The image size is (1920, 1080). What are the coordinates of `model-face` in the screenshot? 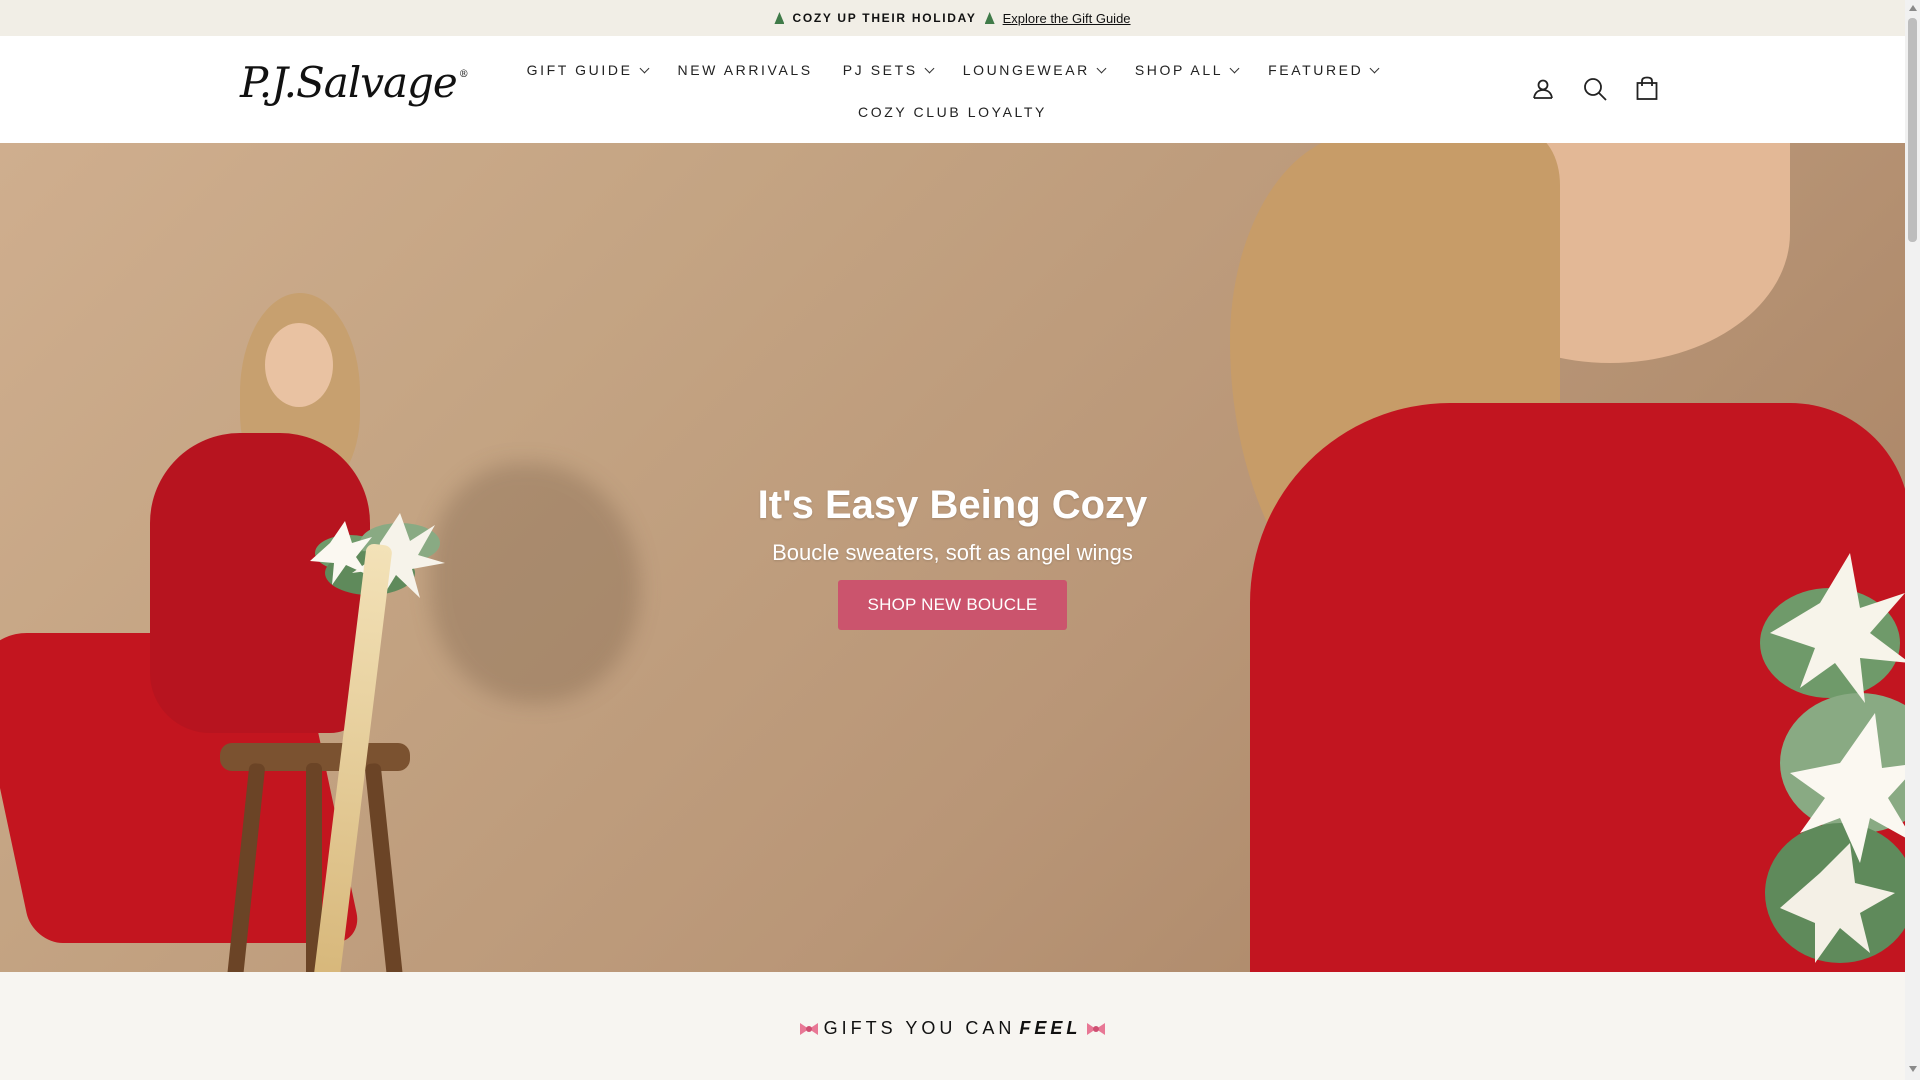 It's located at (299, 365).